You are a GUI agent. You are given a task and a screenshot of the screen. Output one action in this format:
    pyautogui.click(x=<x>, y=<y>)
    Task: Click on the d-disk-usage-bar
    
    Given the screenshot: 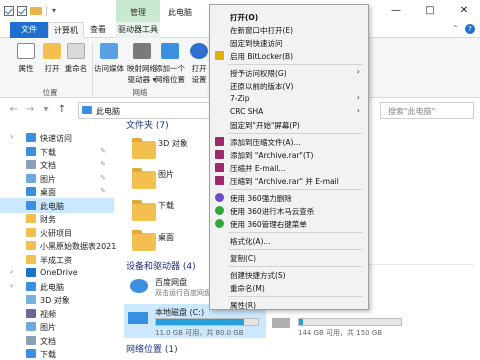 What is the action you would take?
    pyautogui.click(x=350, y=322)
    